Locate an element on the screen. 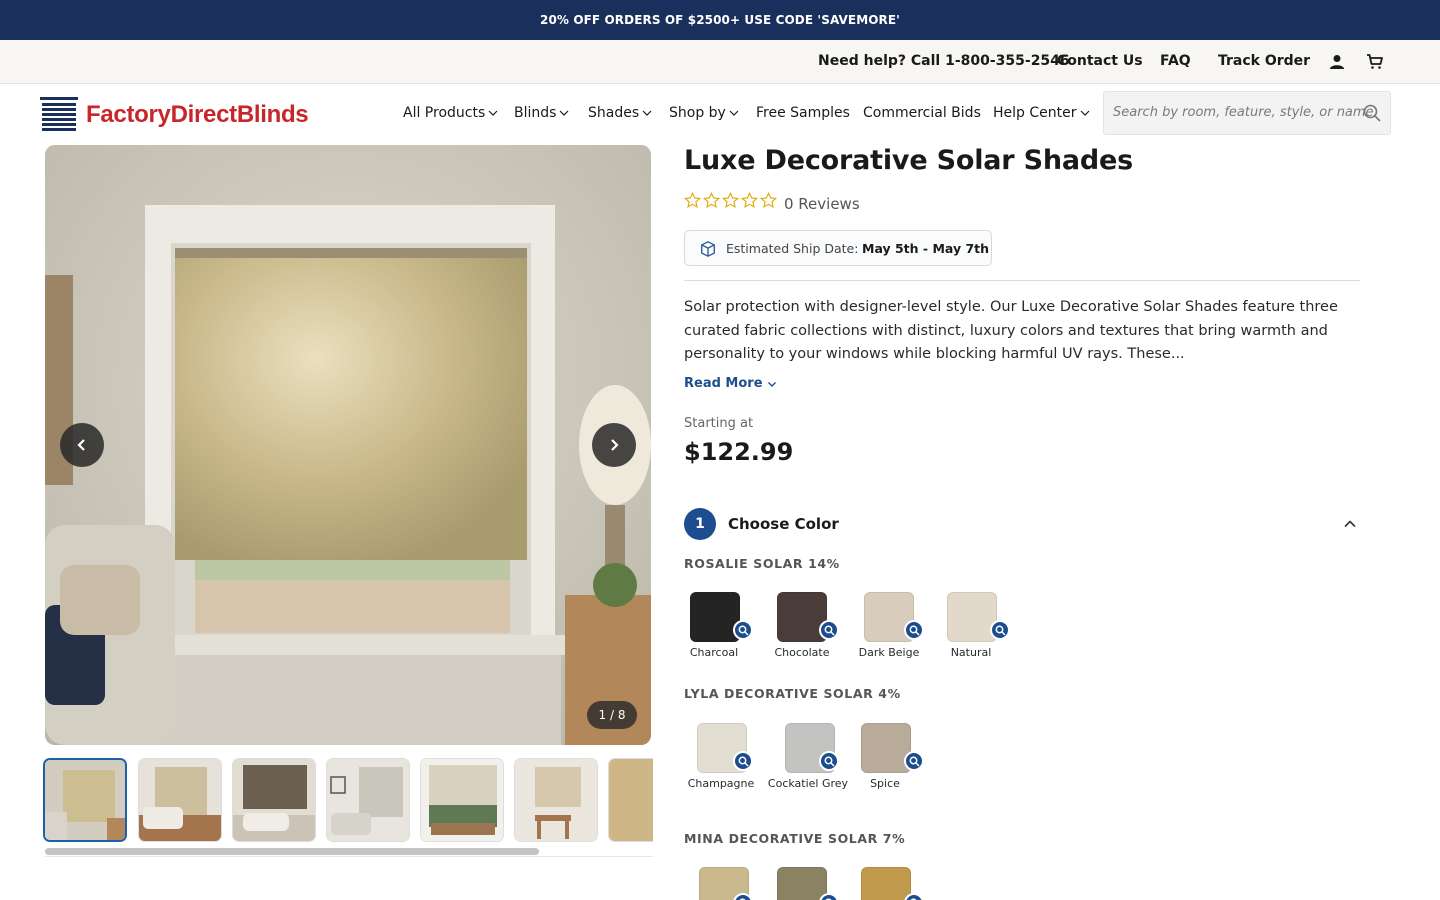  thumbnail-strip is located at coordinates (348, 801).